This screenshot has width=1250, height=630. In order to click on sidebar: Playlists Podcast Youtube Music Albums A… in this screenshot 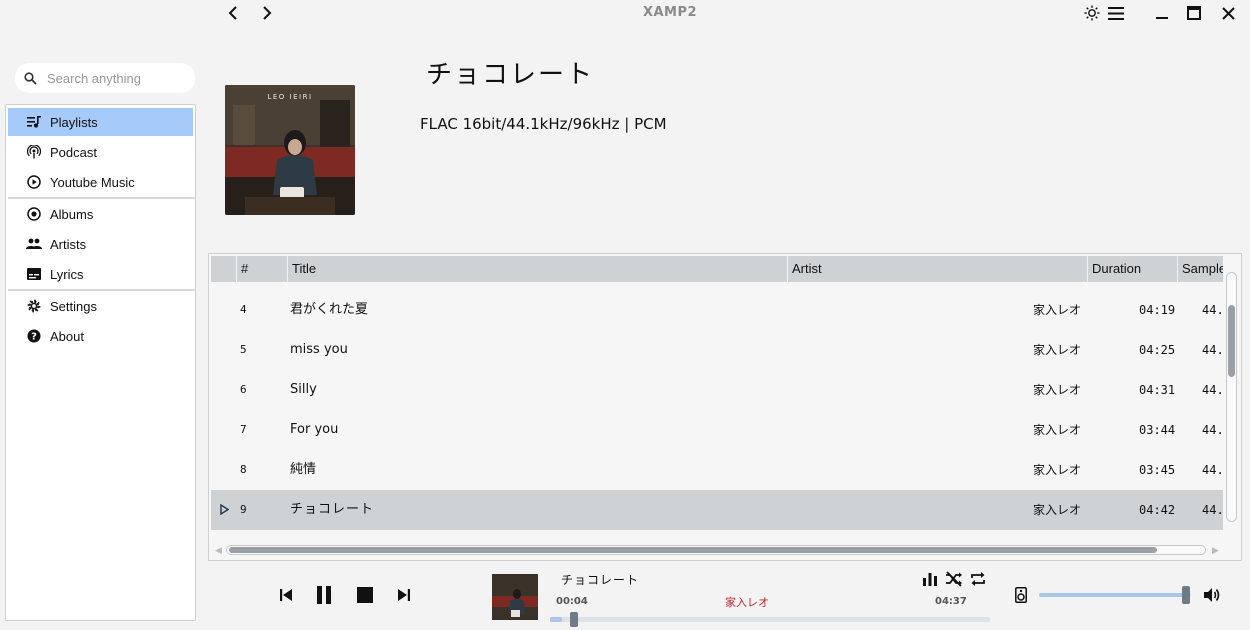, I will do `click(100, 362)`.